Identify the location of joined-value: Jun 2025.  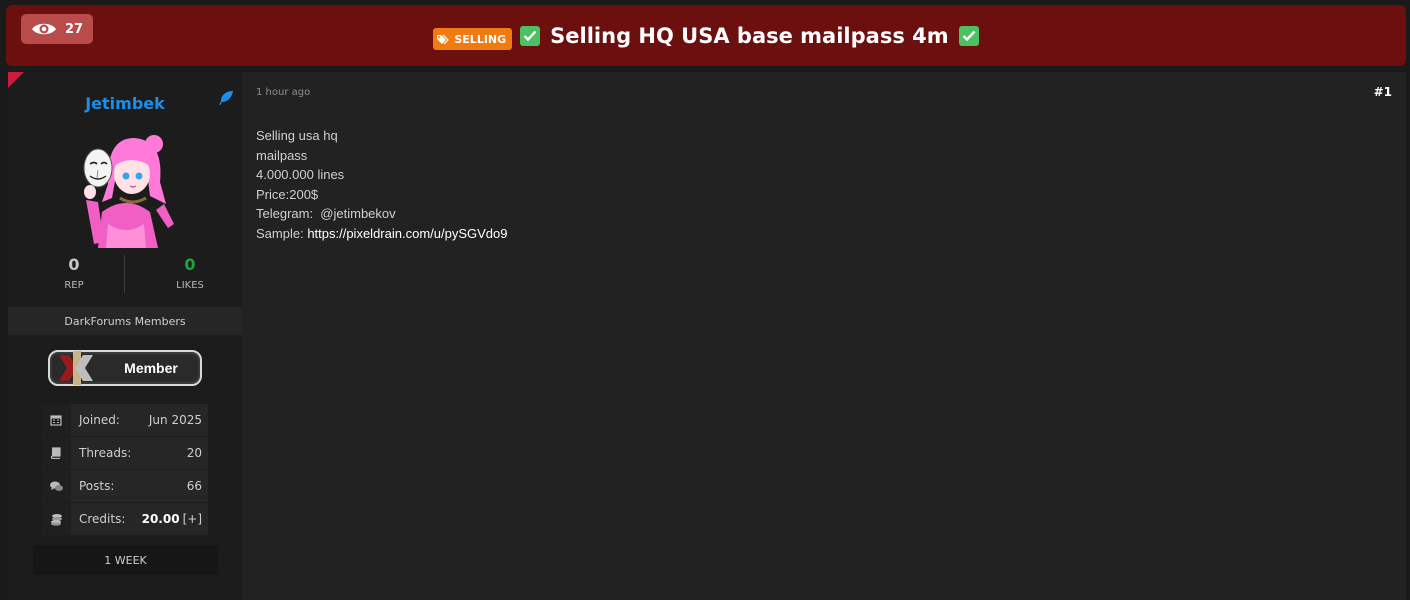
(175, 420).